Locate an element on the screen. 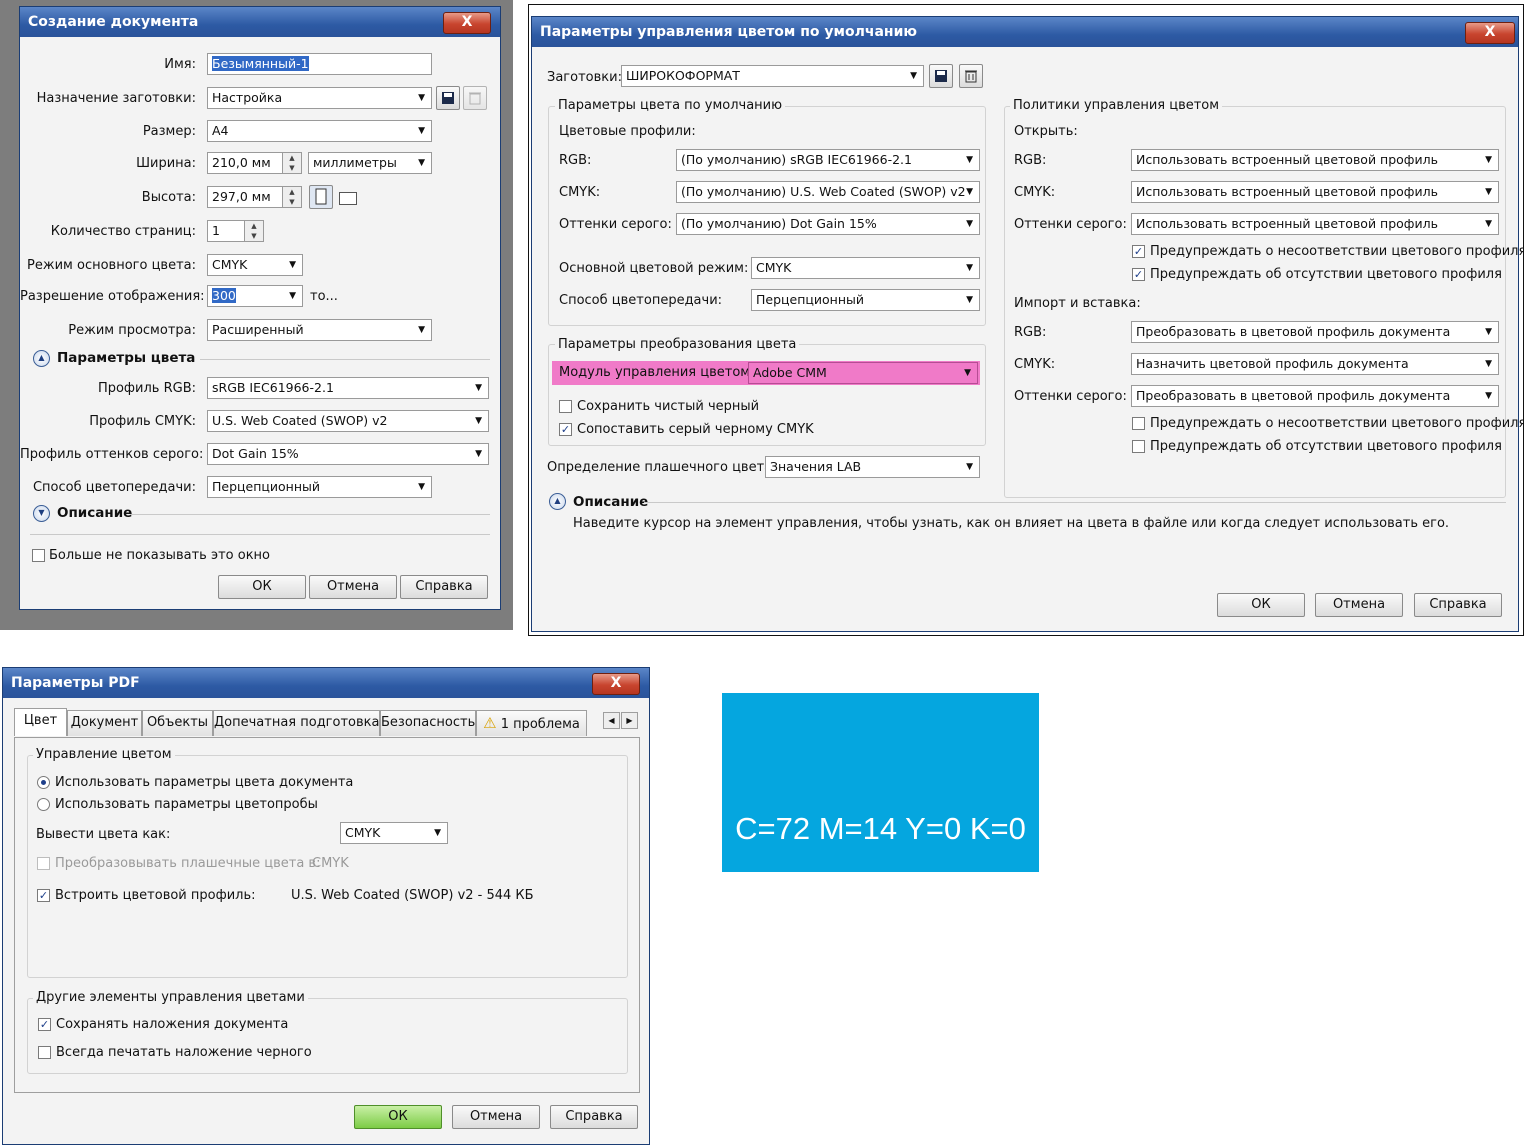 This screenshot has height=1145, width=1524. rgb-profile-dropdown: (По умолчанию) sRGB IEC61966-2.1 is located at coordinates (828, 160).